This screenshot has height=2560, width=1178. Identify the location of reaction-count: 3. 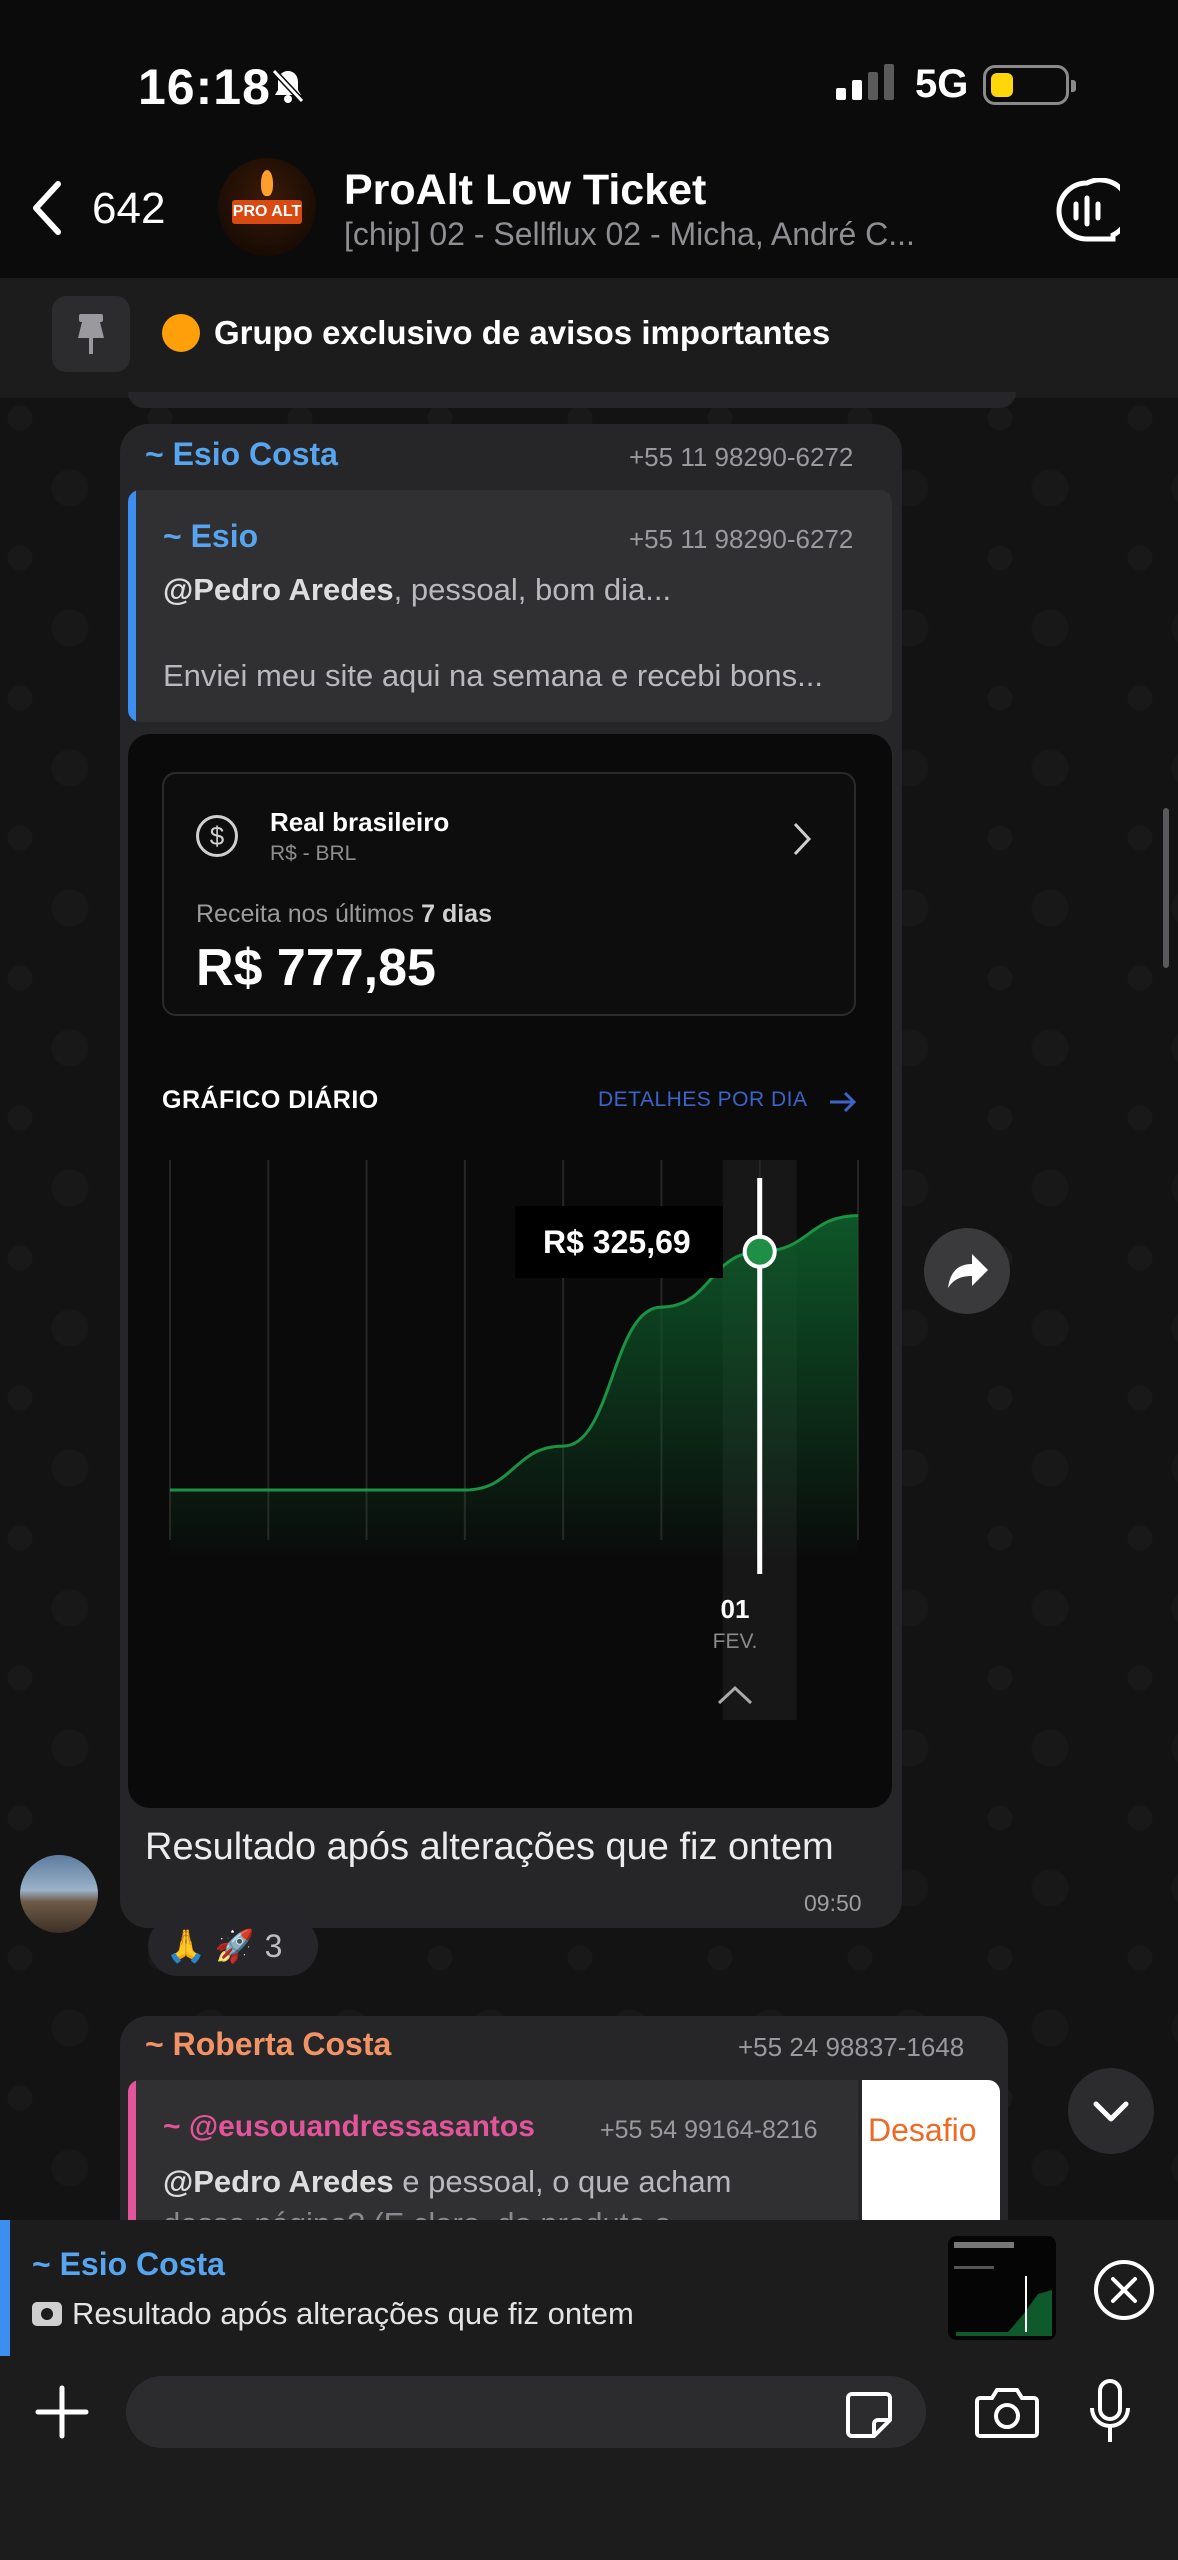
(273, 1946).